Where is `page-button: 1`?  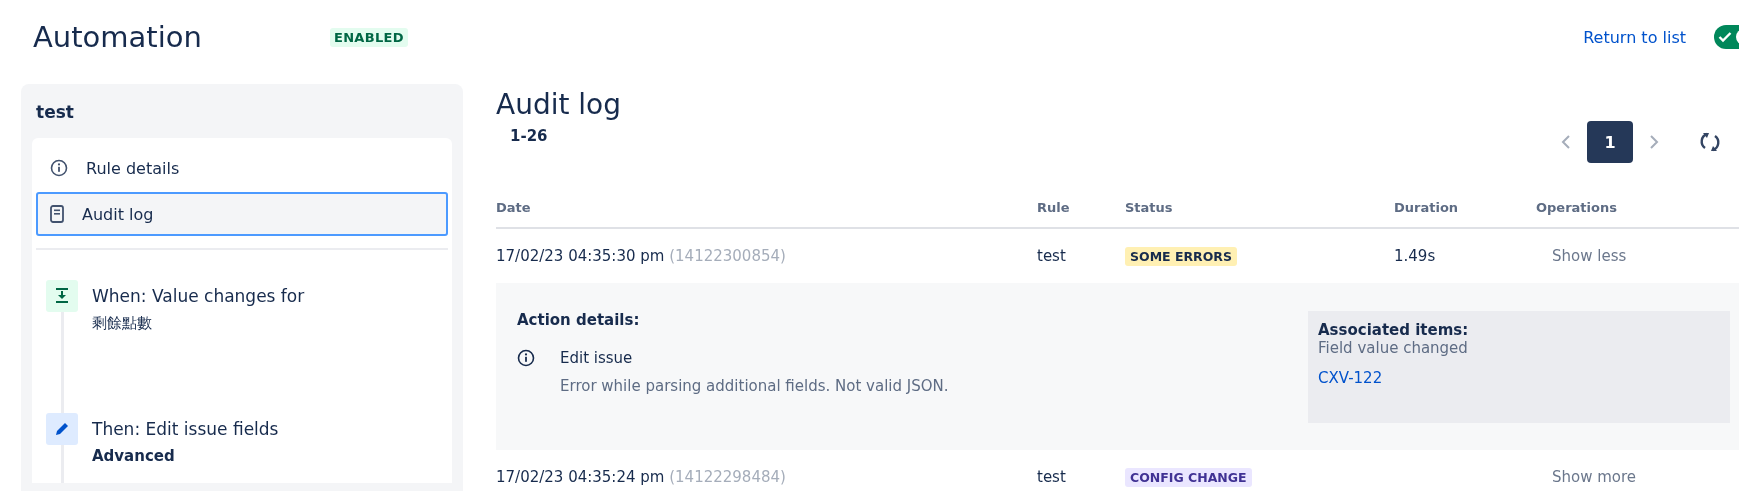 page-button: 1 is located at coordinates (1610, 142).